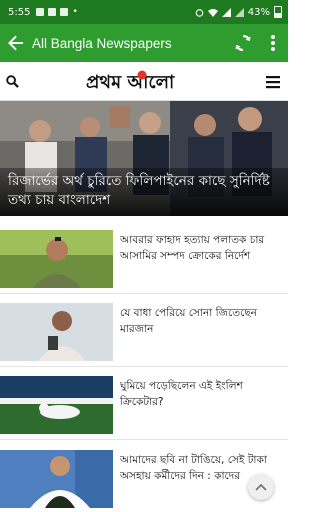  I want to click on back-button, so click(16, 43).